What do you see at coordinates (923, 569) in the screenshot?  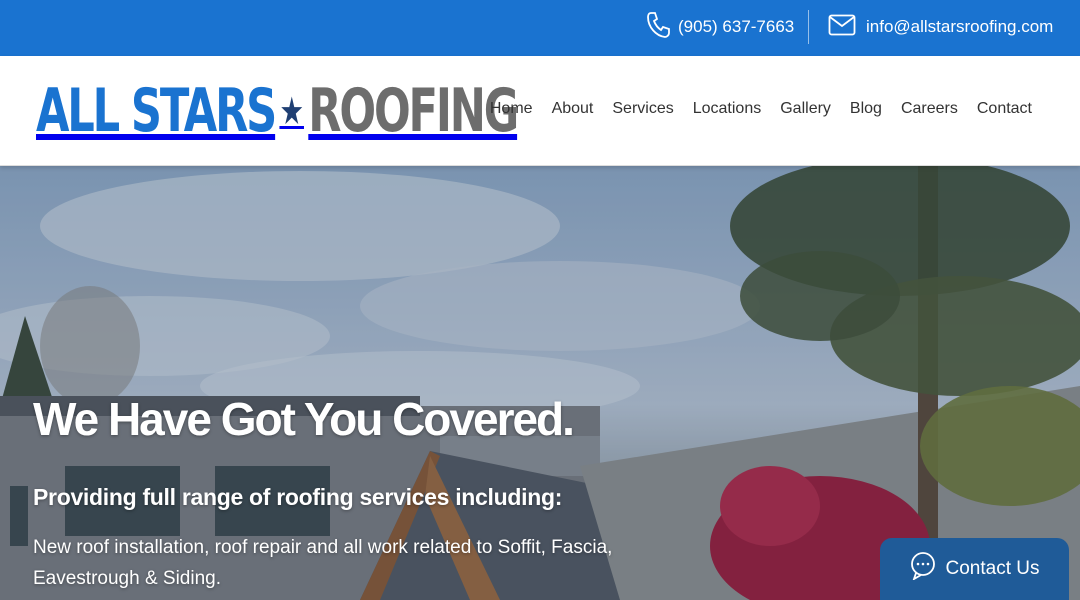 I see `chat-bubble-icon` at bounding box center [923, 569].